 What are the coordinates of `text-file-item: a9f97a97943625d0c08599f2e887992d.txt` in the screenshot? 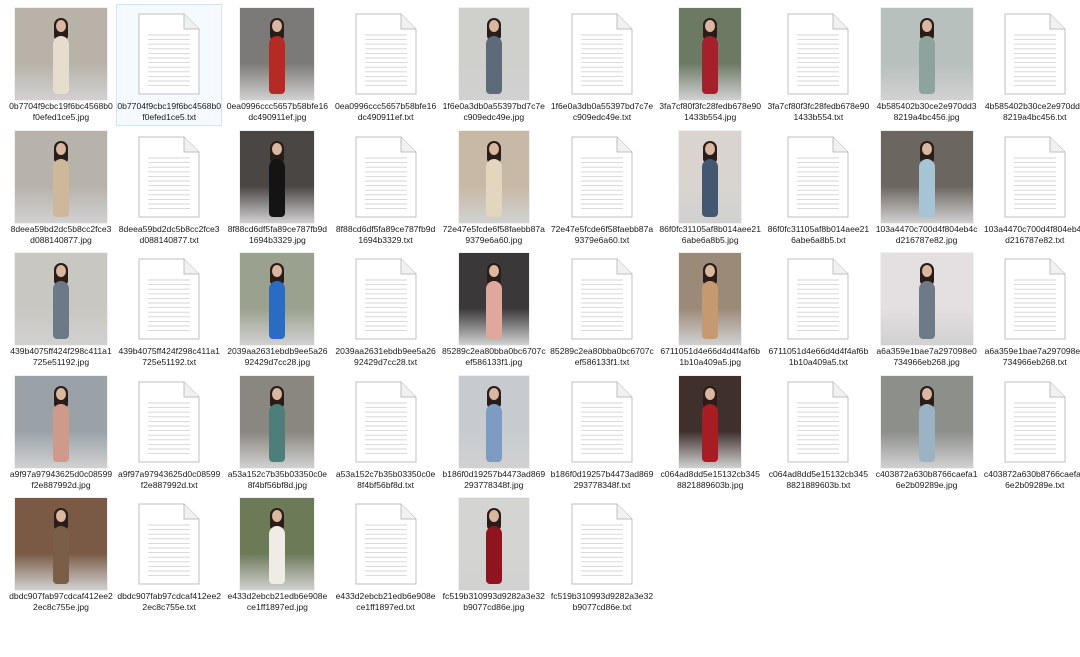 It's located at (169, 433).